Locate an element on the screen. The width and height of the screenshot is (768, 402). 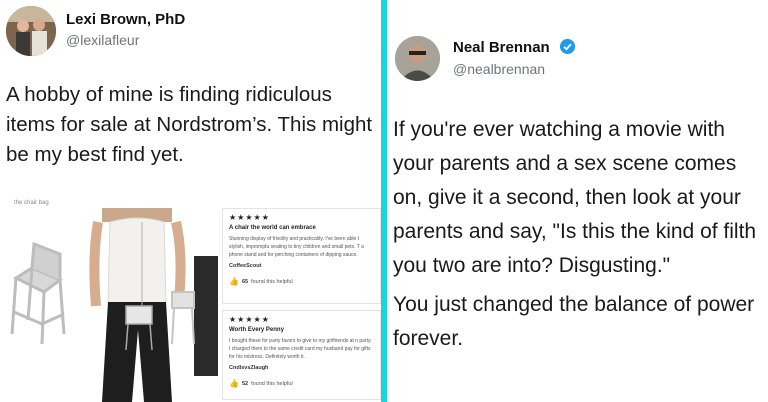
review-title: A chair the world can embrace is located at coordinates (272, 228).